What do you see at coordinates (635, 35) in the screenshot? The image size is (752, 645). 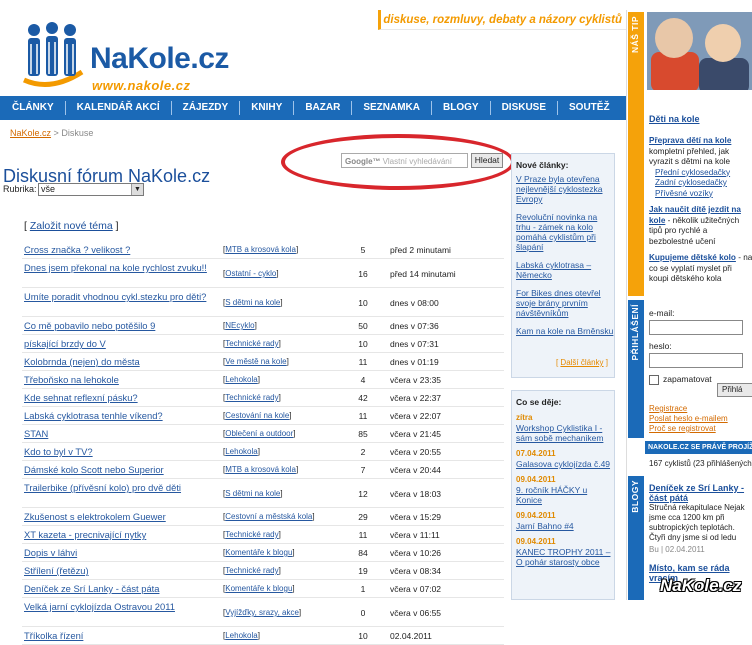 I see `tip-label: NÁŠ TIP` at bounding box center [635, 35].